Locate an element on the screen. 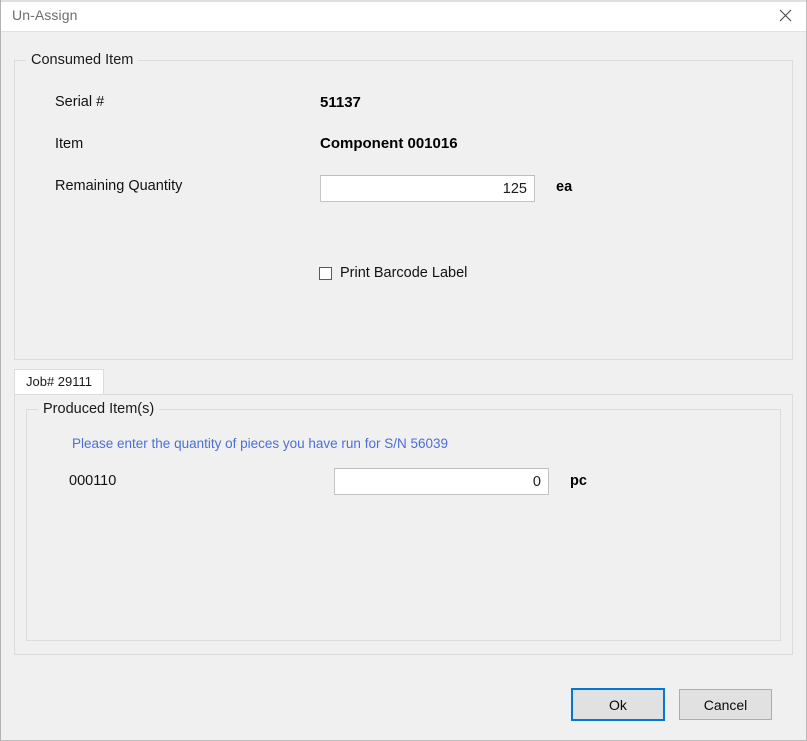 This screenshot has height=741, width=807. title-bar: Un-Assign is located at coordinates (403, 16).